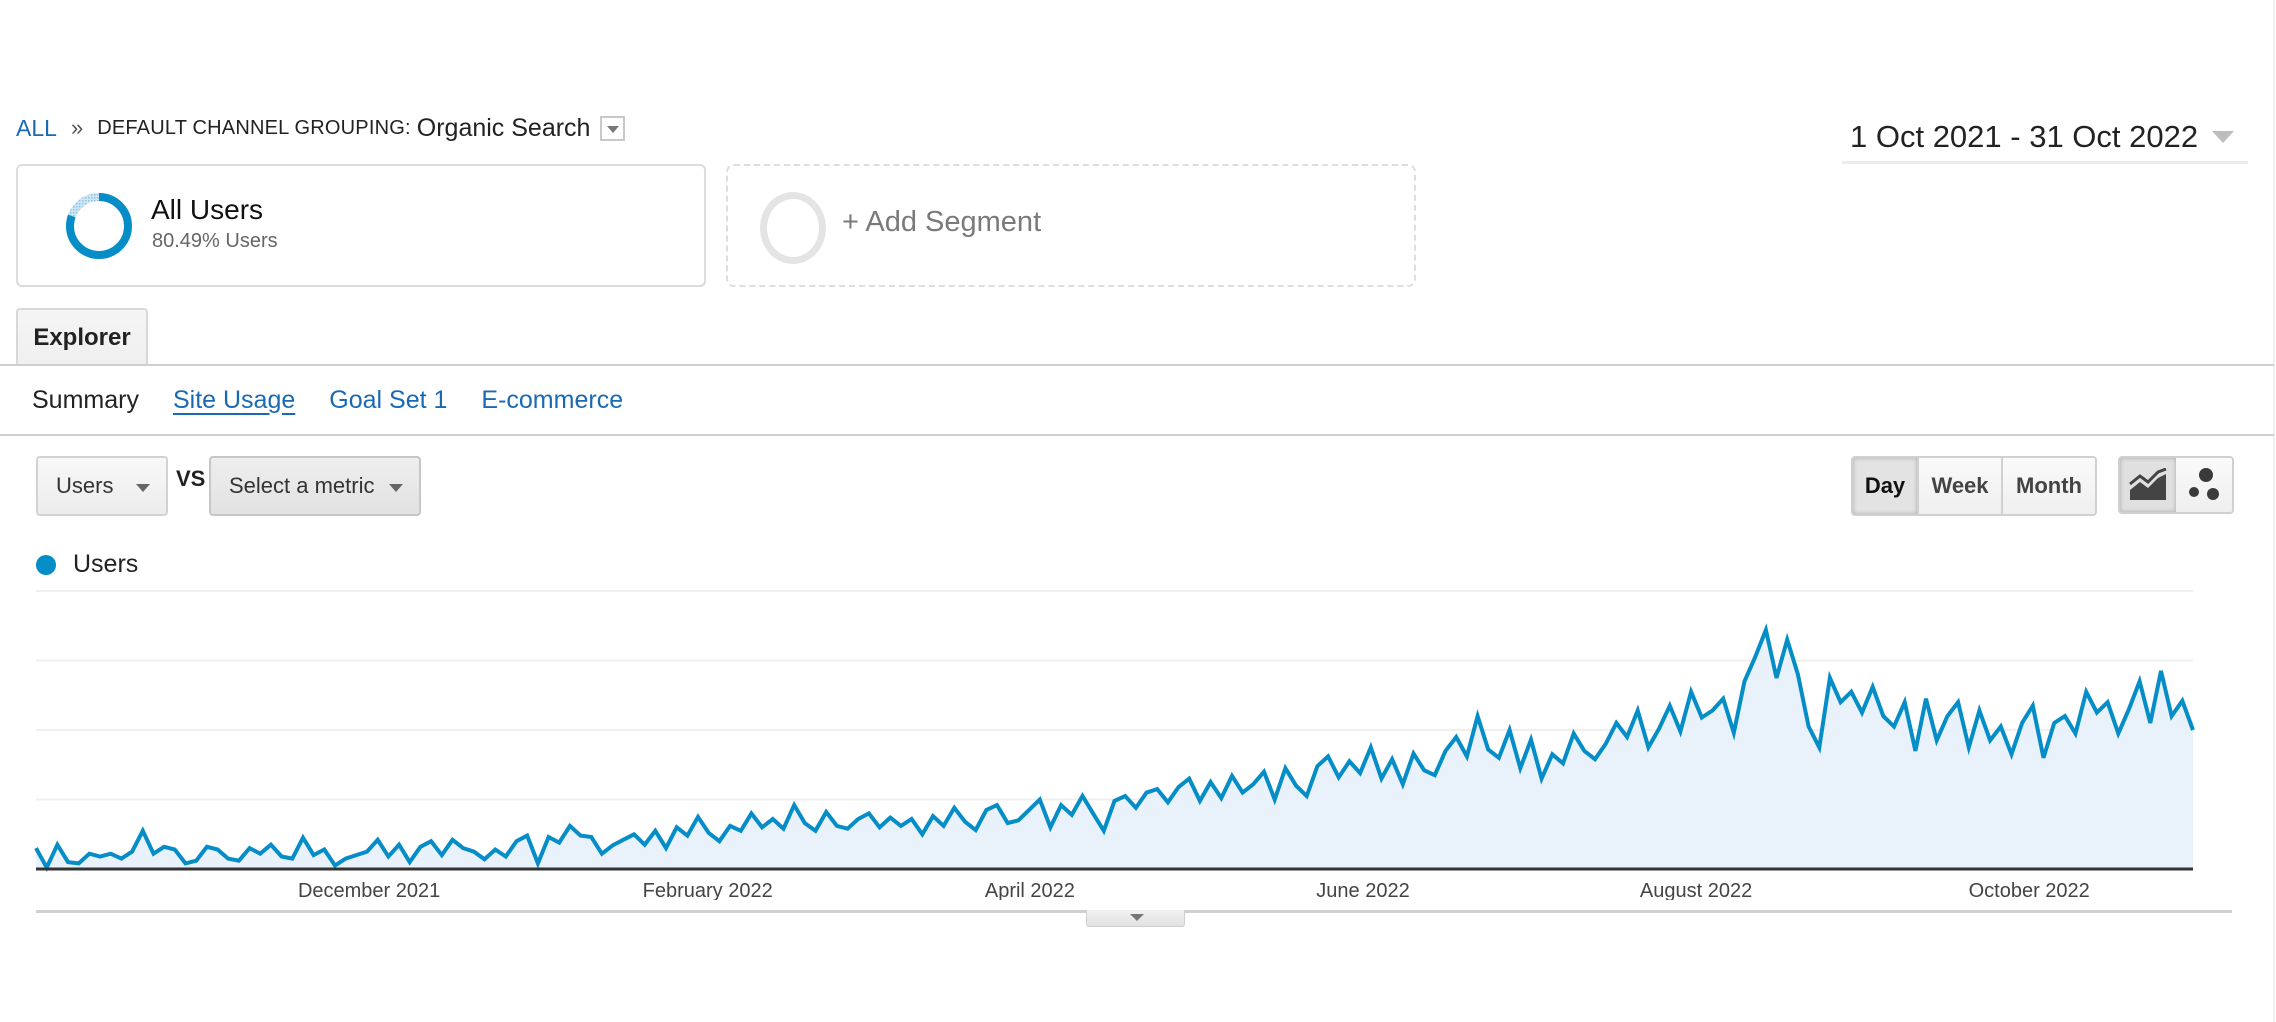 This screenshot has width=2276, height=1022. Describe the element at coordinates (85, 485) in the screenshot. I see `primary-metric-label: Users` at that location.